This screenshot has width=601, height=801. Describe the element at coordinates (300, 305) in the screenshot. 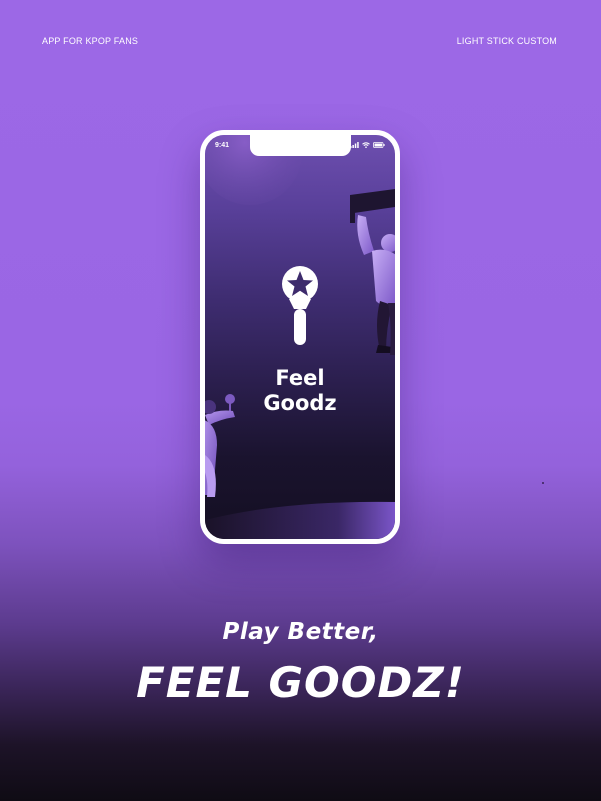

I see `light-stick-star-icon` at that location.